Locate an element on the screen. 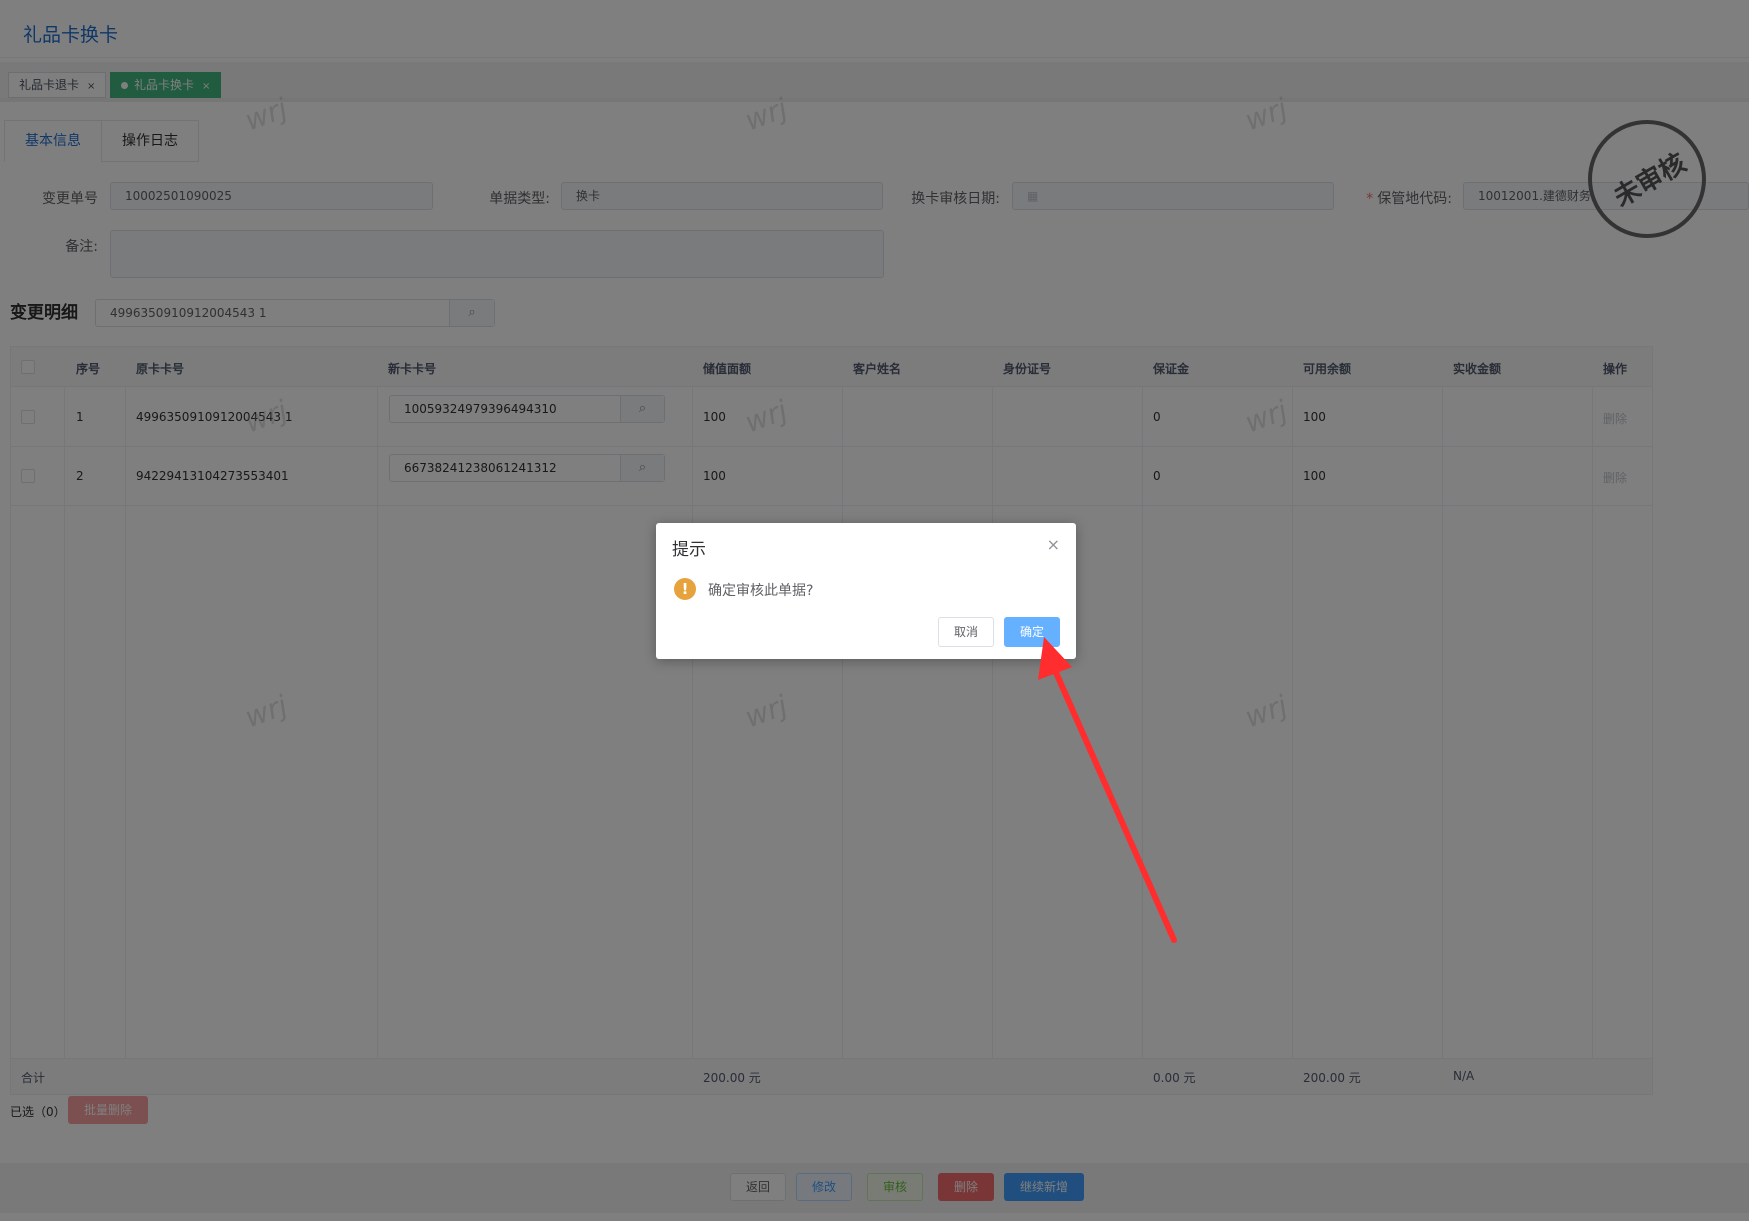 The width and height of the screenshot is (1749, 1221). dialog-title: 提示 is located at coordinates (689, 550).